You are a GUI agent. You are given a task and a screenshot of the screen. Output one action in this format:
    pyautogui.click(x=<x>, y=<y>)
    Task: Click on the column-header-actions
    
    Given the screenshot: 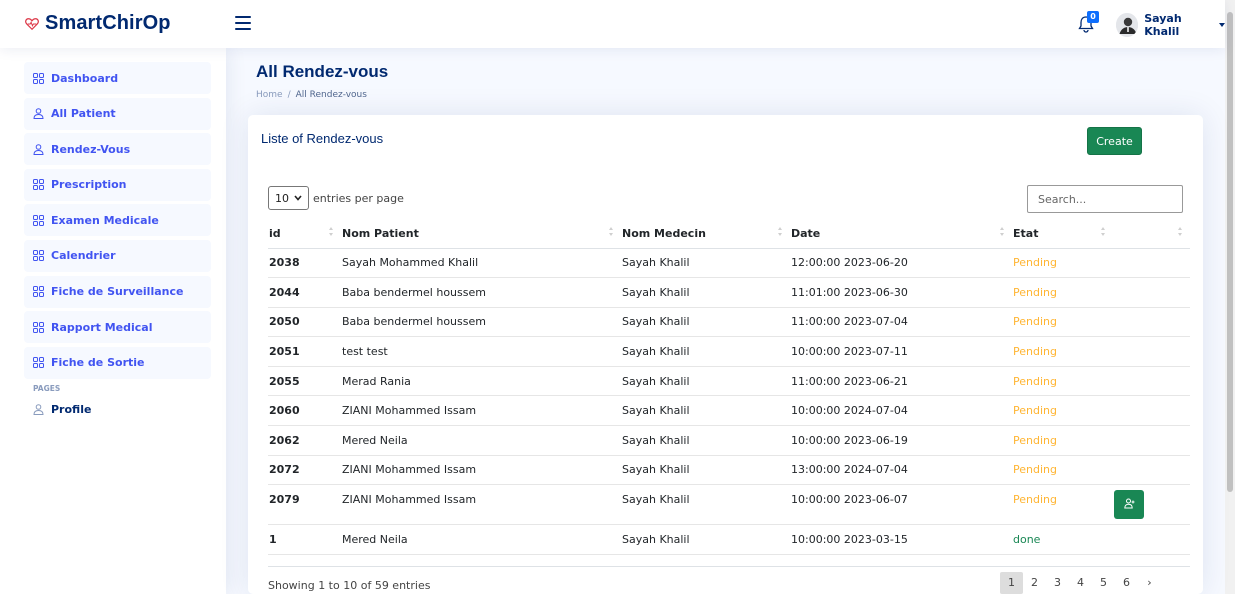 What is the action you would take?
    pyautogui.click(x=1151, y=234)
    